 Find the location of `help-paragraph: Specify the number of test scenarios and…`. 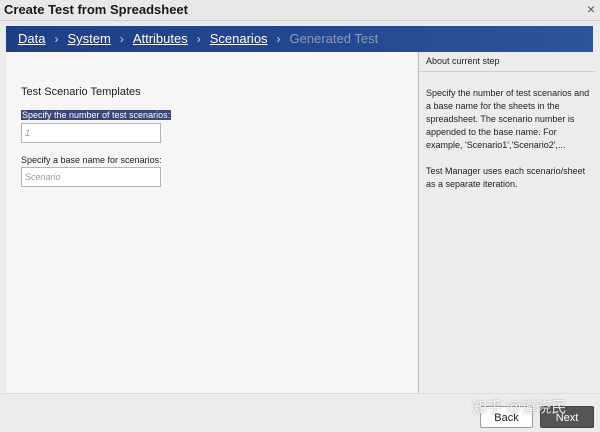

help-paragraph: Specify the number of test scenarios and… is located at coordinates (508, 119).